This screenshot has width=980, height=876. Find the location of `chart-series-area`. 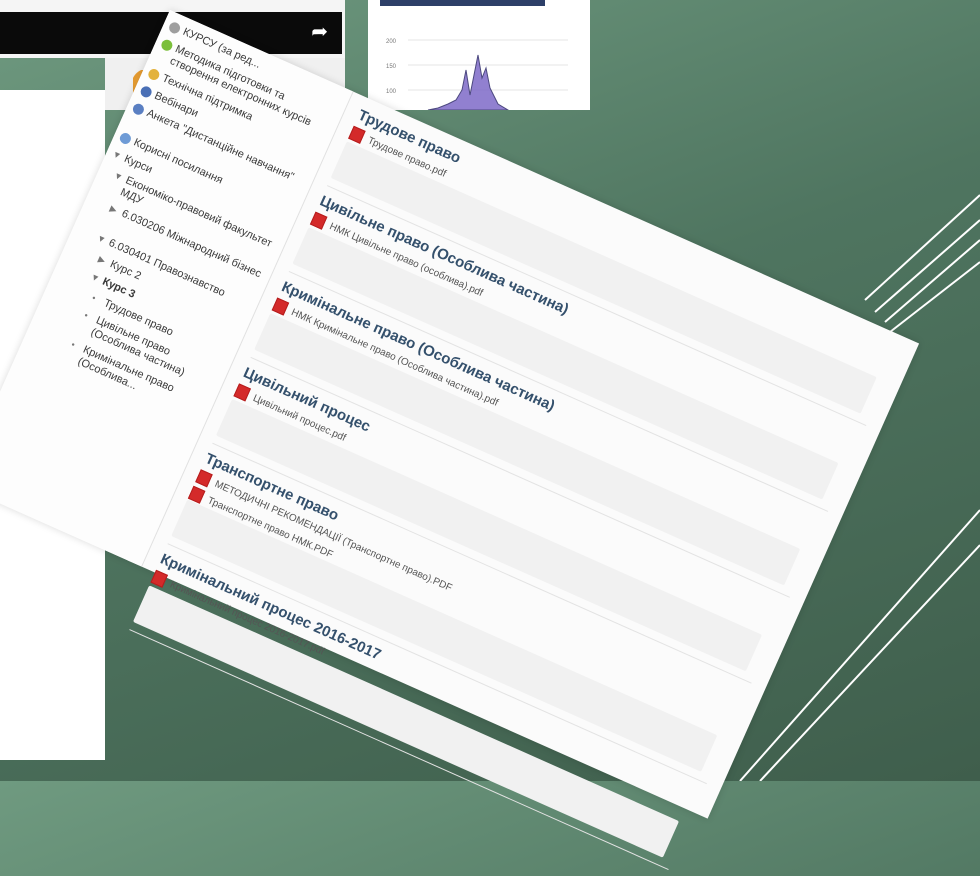

chart-series-area is located at coordinates (468, 82).